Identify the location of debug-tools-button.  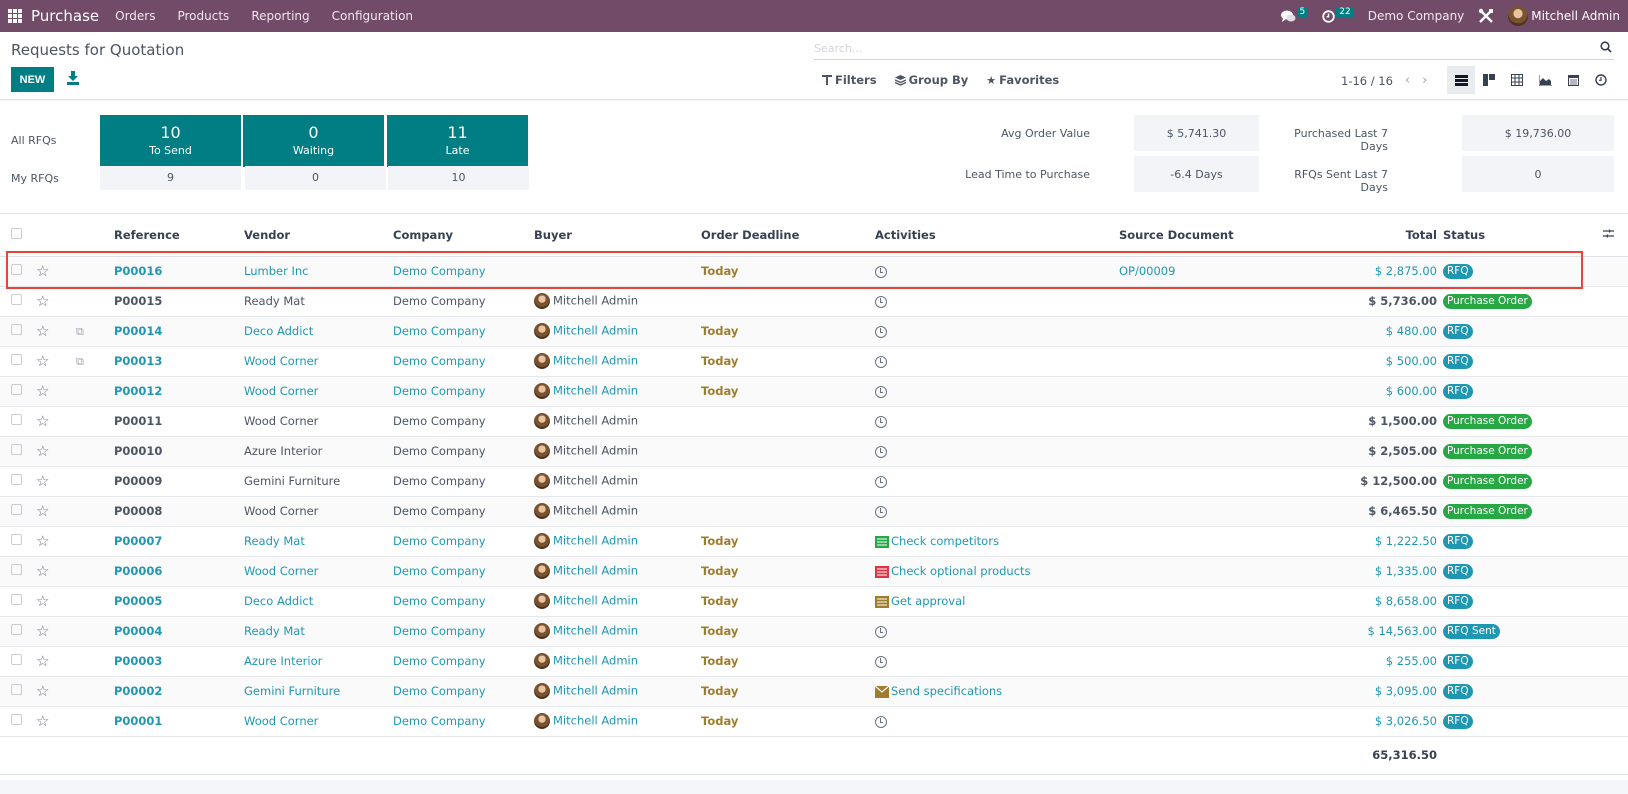
(1486, 16).